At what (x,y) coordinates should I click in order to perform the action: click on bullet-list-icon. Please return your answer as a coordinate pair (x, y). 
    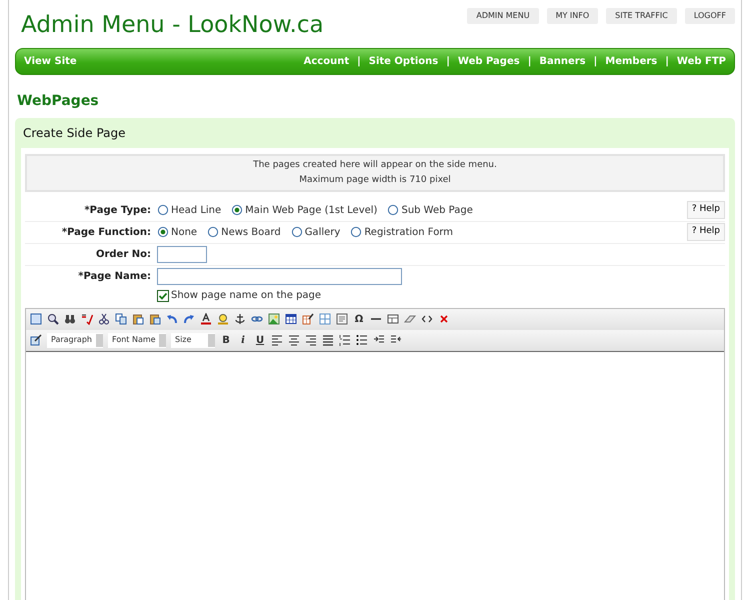
    Looking at the image, I should click on (362, 340).